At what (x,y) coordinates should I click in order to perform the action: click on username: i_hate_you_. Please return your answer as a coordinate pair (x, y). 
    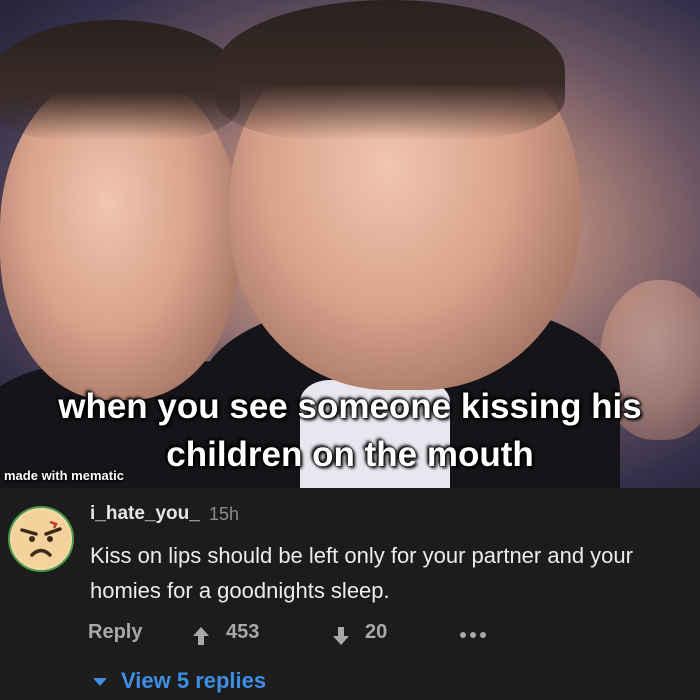
    Looking at the image, I should click on (145, 514).